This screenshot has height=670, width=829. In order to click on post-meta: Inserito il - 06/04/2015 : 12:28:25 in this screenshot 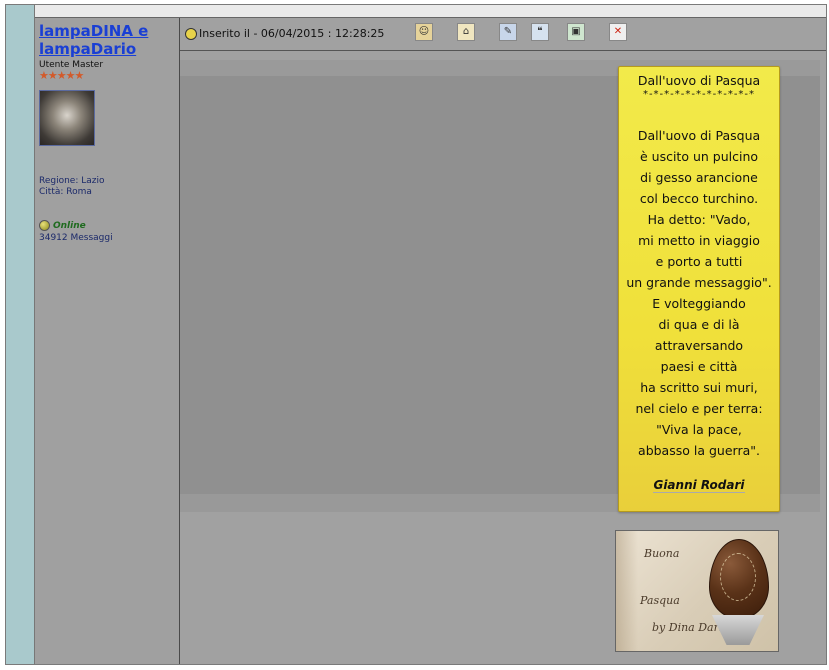, I will do `click(284, 33)`.